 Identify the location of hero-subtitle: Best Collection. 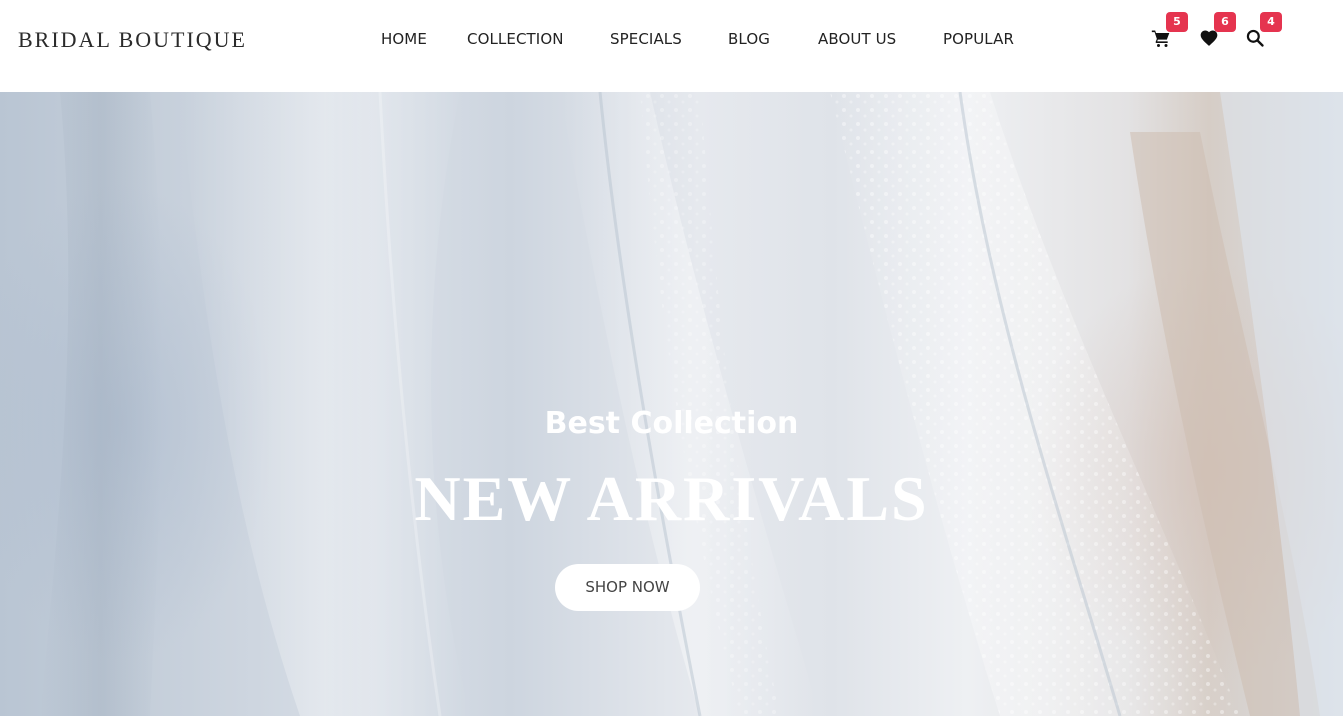
(671, 423).